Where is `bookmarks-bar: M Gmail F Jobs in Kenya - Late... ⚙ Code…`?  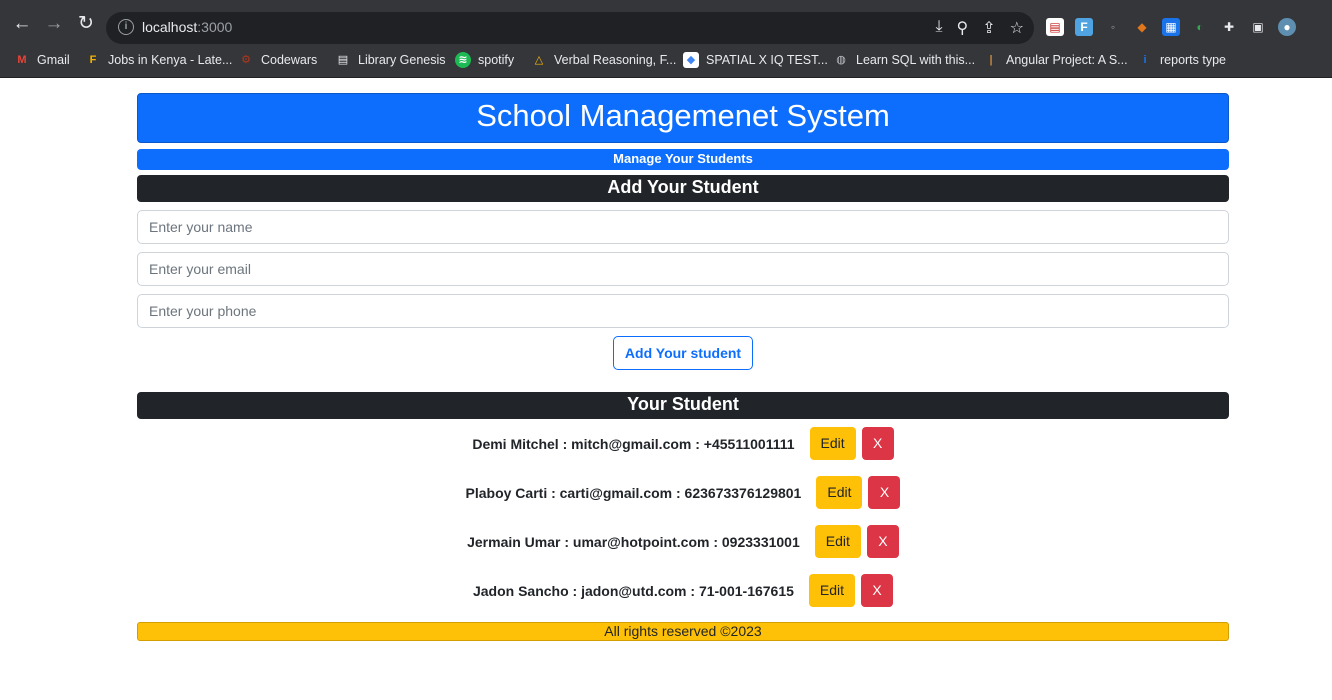
bookmarks-bar: M Gmail F Jobs in Kenya - Late... ⚙ Code… is located at coordinates (666, 61).